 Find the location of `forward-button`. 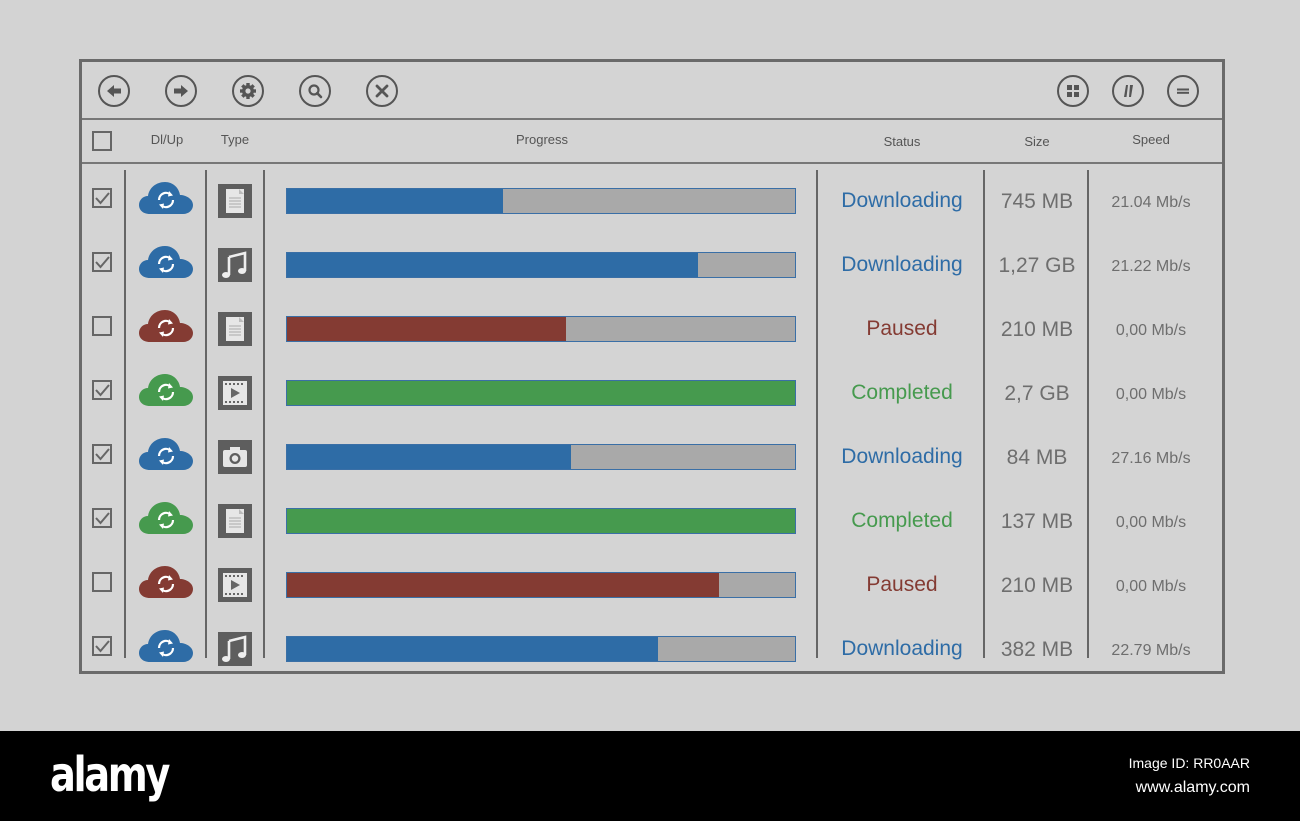

forward-button is located at coordinates (181, 91).